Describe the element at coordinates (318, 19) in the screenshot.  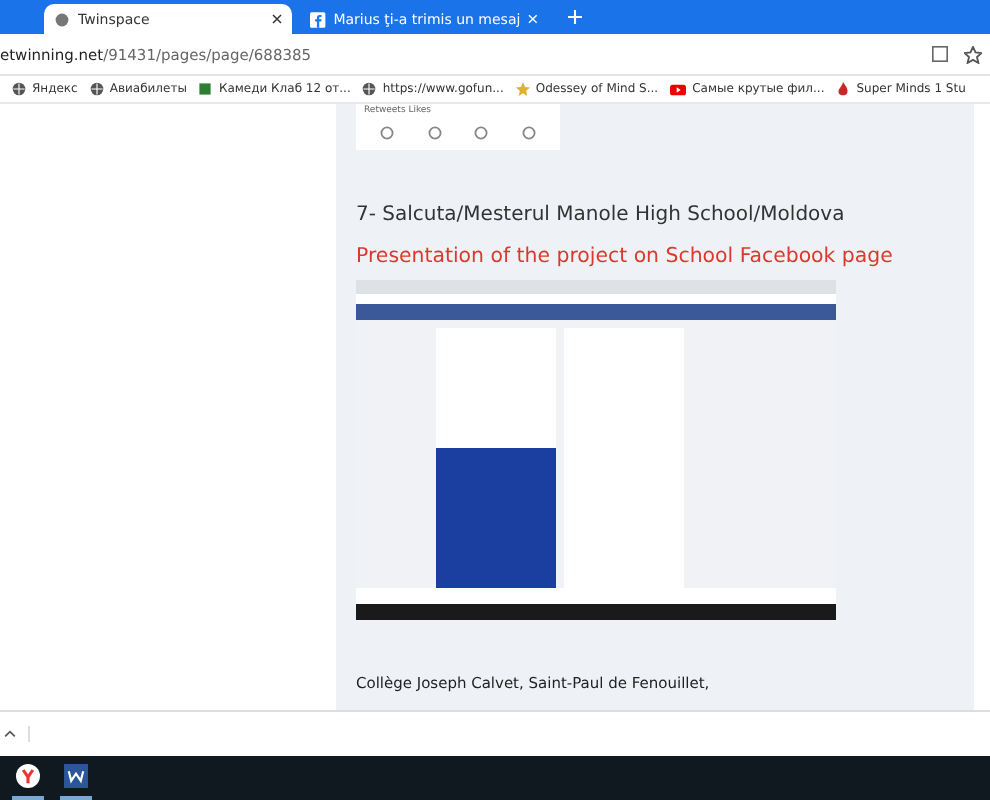
I see `facebook-icon` at that location.